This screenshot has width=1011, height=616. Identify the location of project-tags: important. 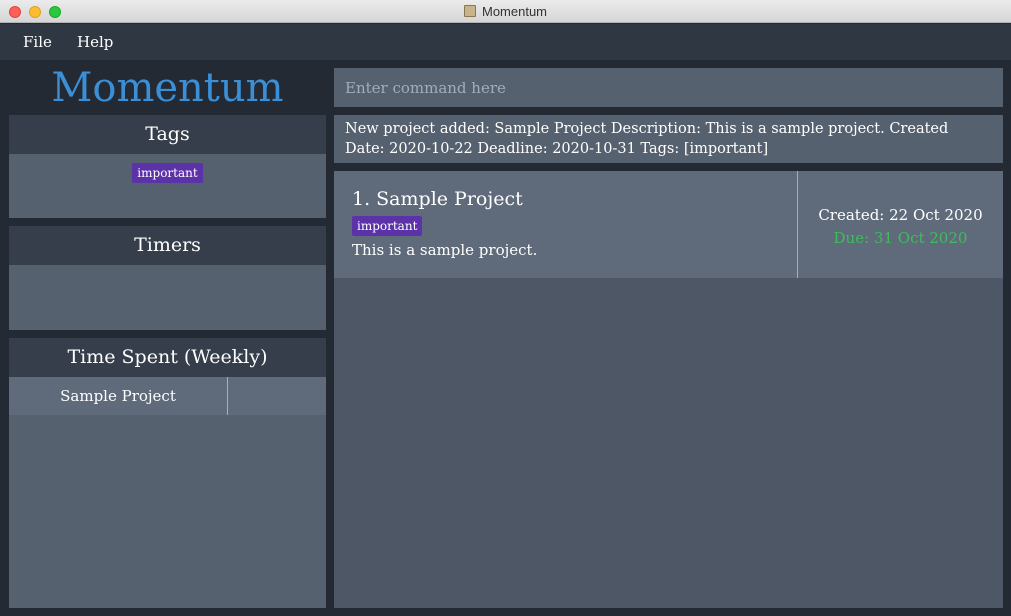
(574, 225).